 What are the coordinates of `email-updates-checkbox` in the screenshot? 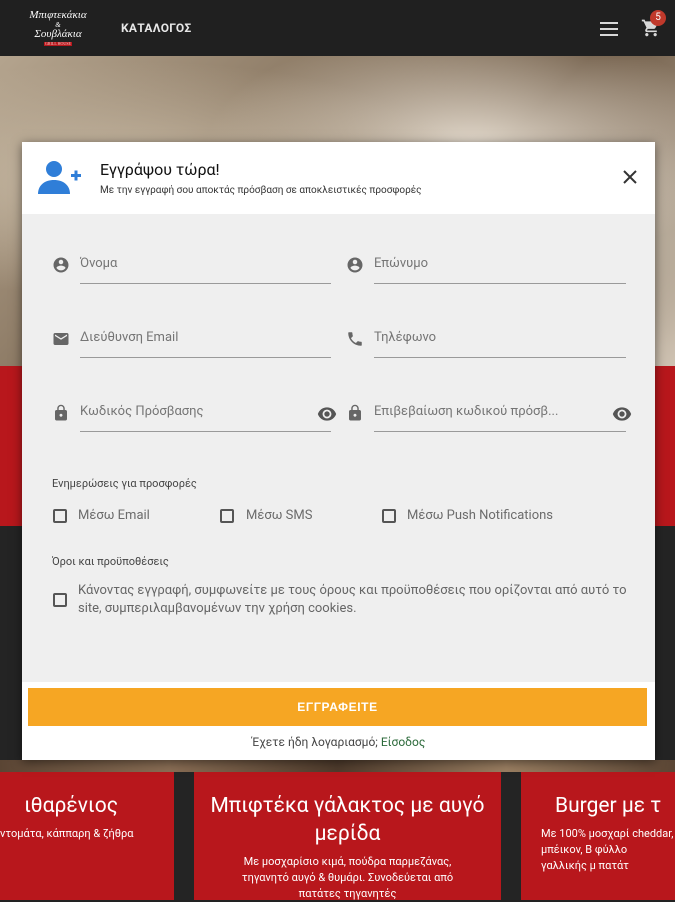 It's located at (60, 516).